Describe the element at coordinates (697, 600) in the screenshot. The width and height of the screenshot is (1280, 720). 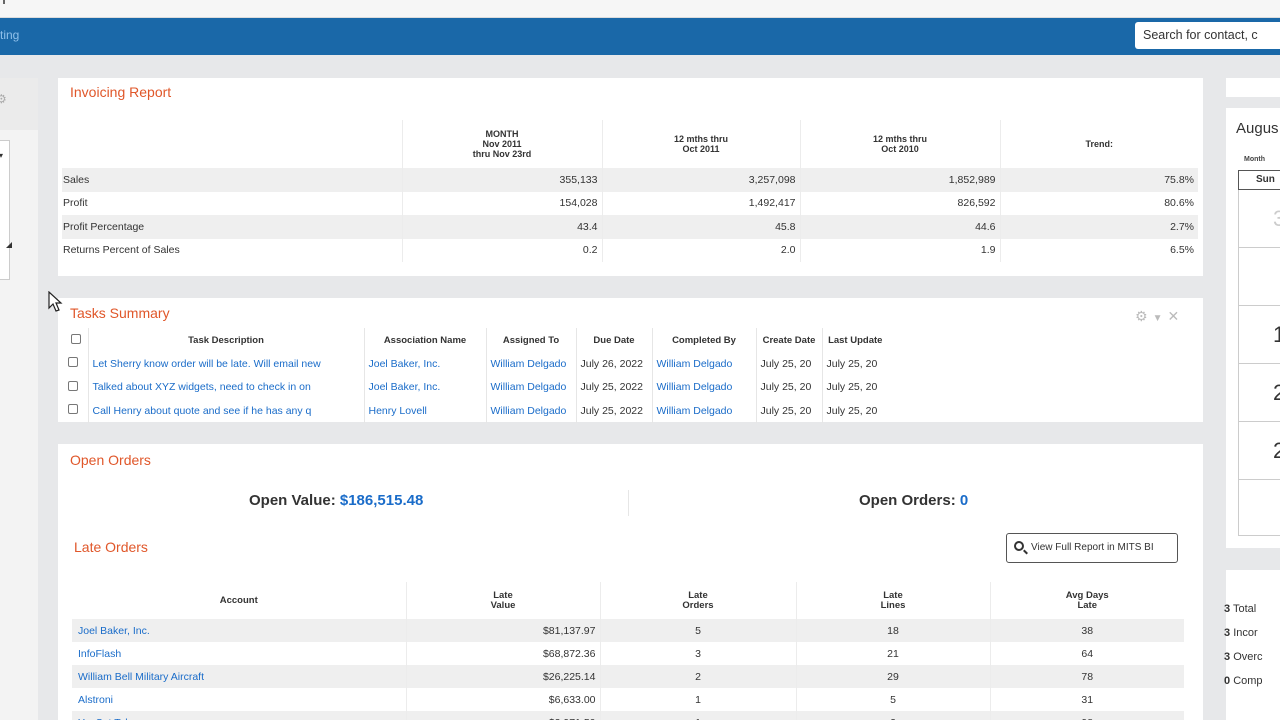
I see `late-orders-header-cell: Late Orders` at that location.